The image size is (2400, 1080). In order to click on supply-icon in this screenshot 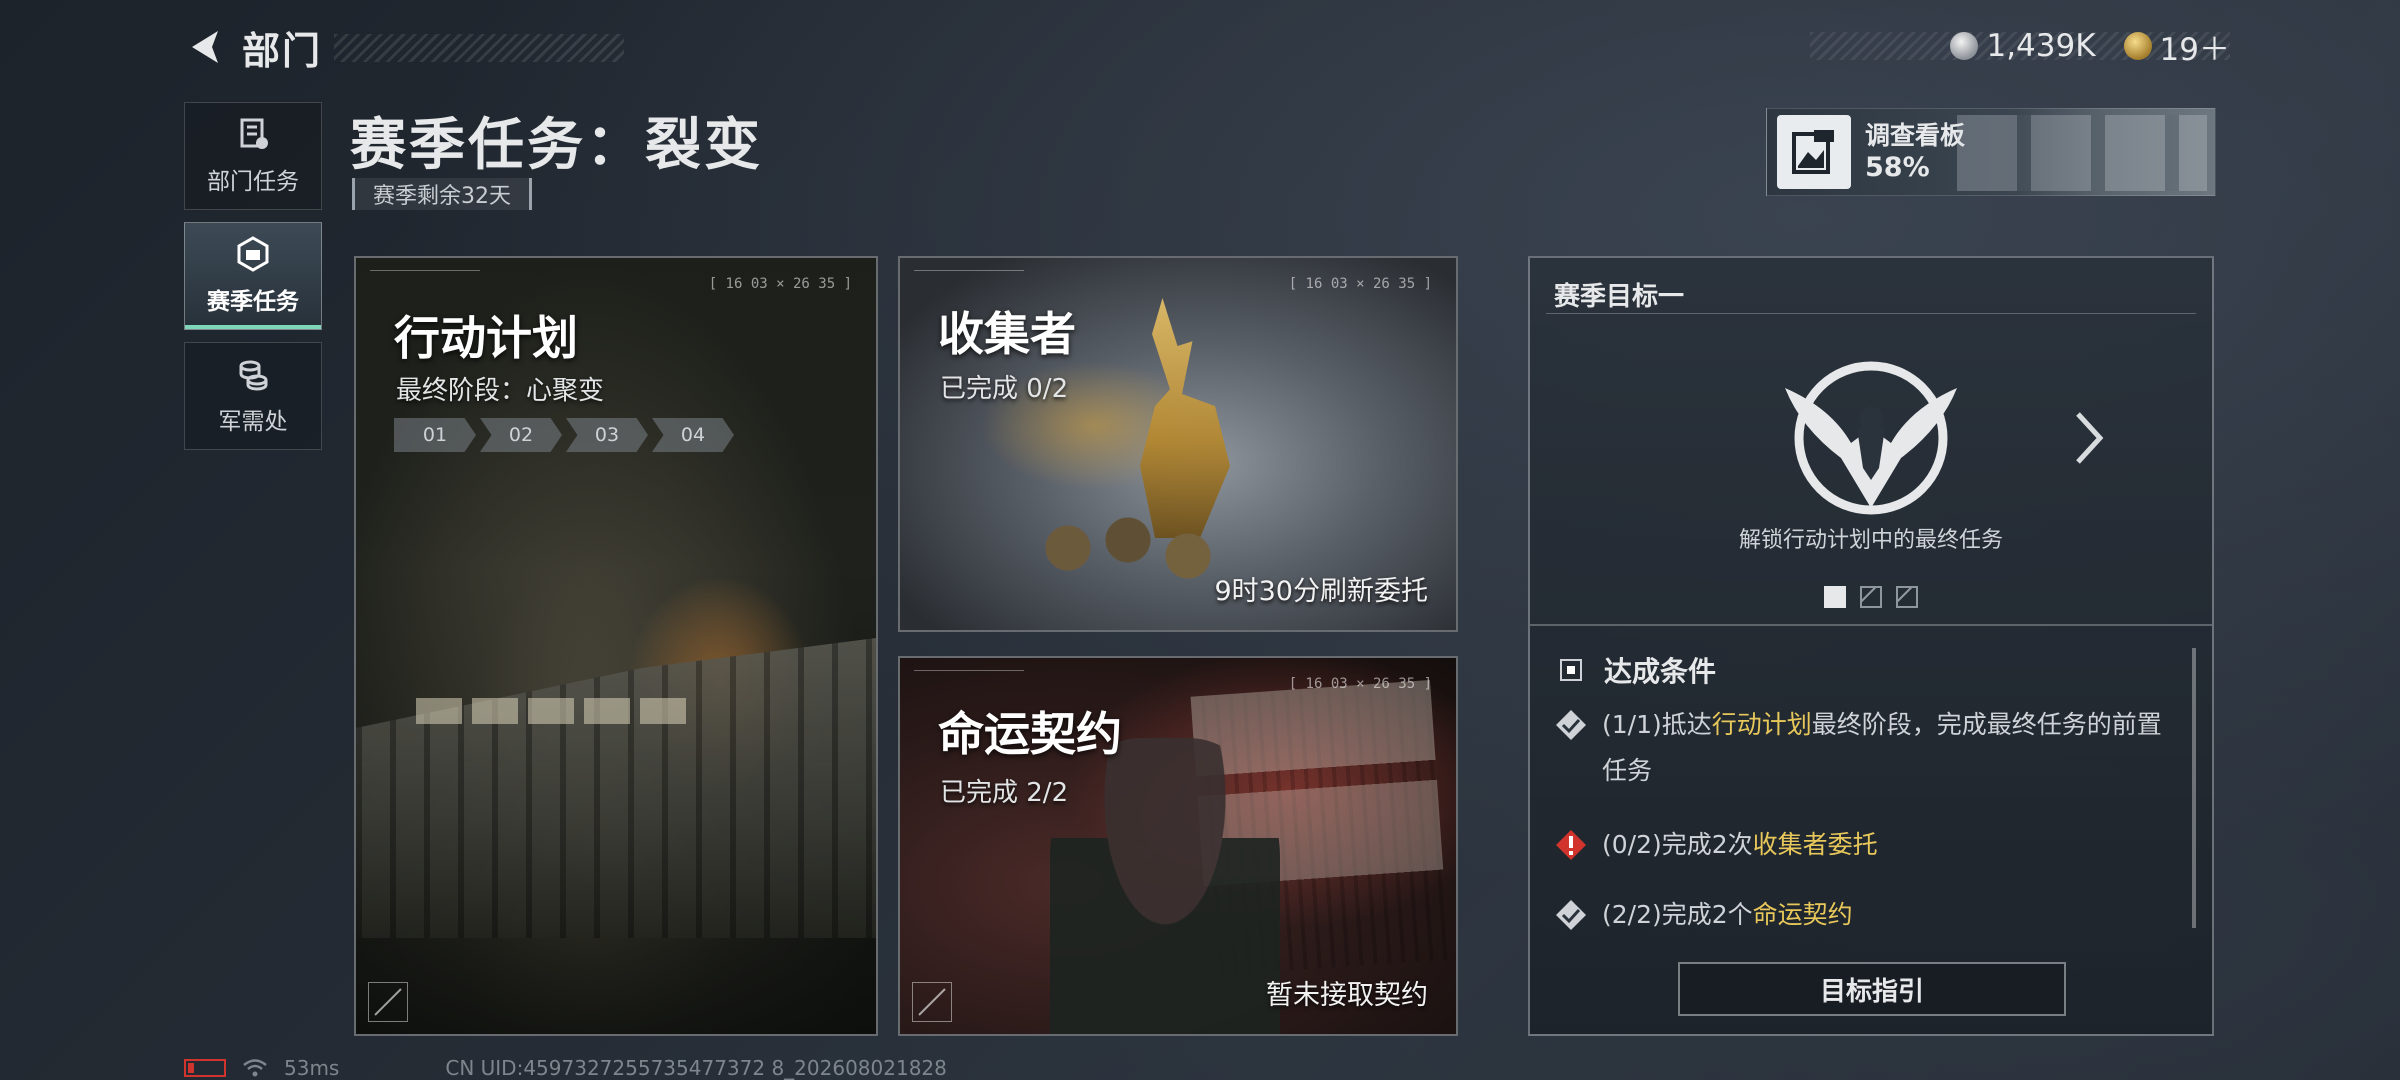, I will do `click(253, 375)`.